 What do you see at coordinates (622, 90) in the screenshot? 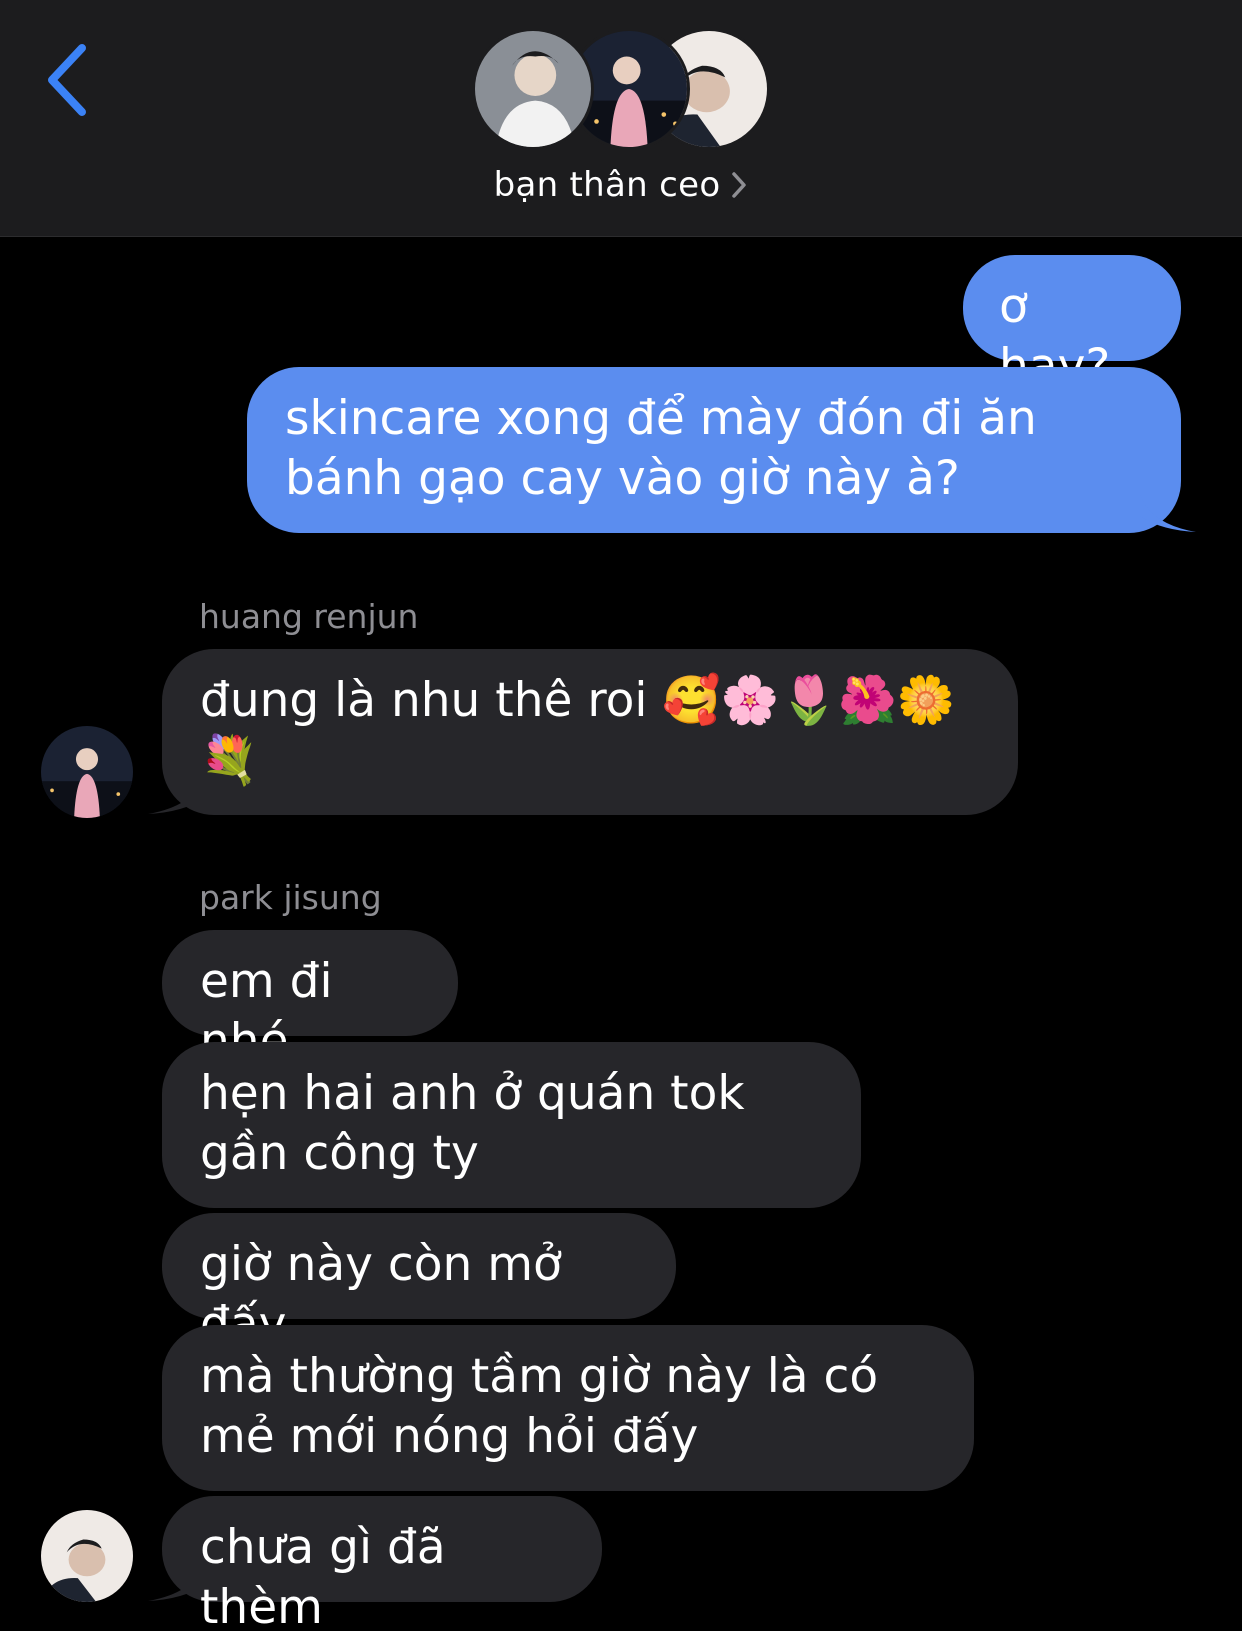
I see `group-avatars` at bounding box center [622, 90].